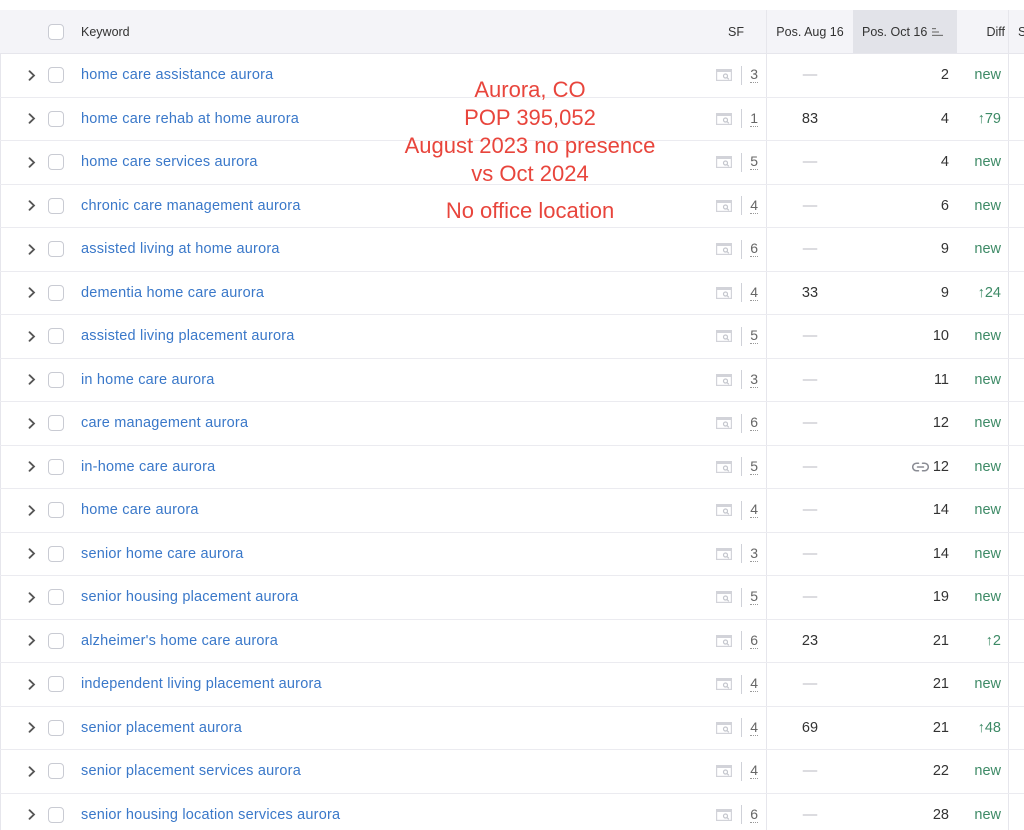  Describe the element at coordinates (148, 380) in the screenshot. I see `keyword-link: in home care aurora` at that location.